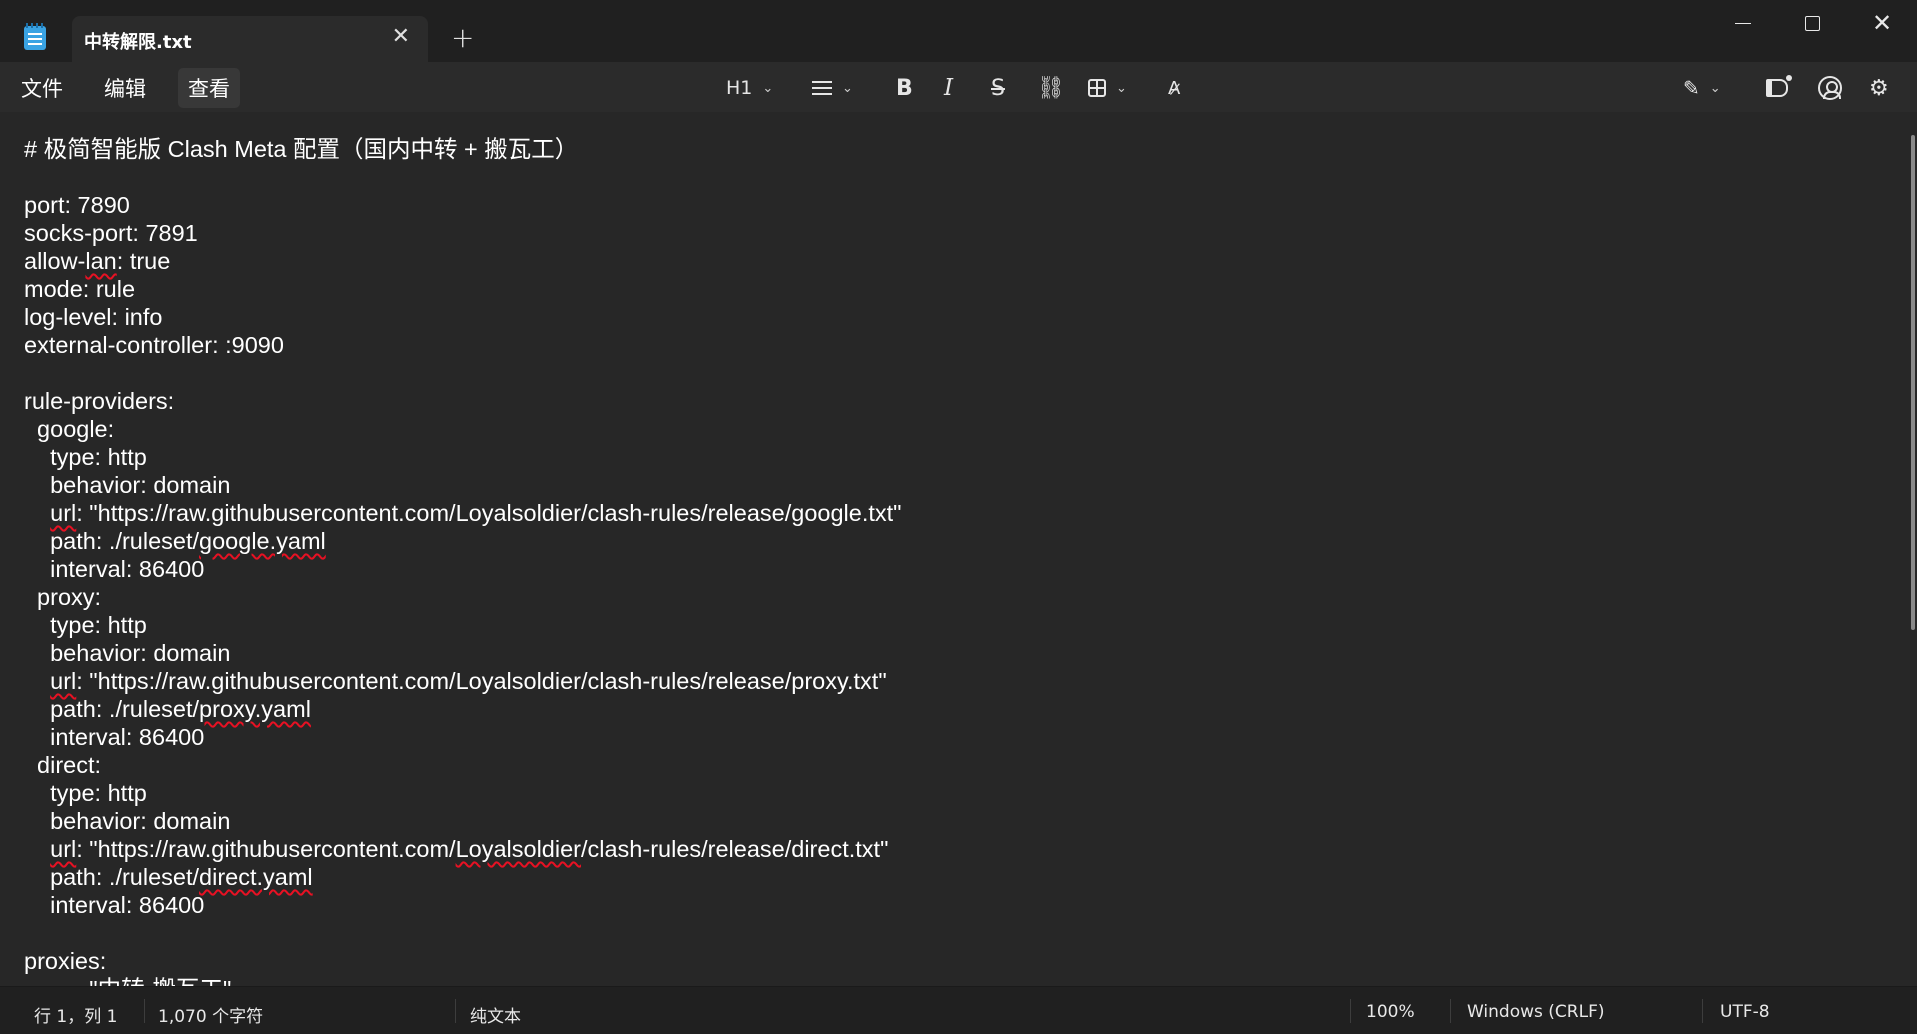 The image size is (1917, 1034). What do you see at coordinates (138, 42) in the screenshot?
I see `tab-title: 中转解限.txt` at bounding box center [138, 42].